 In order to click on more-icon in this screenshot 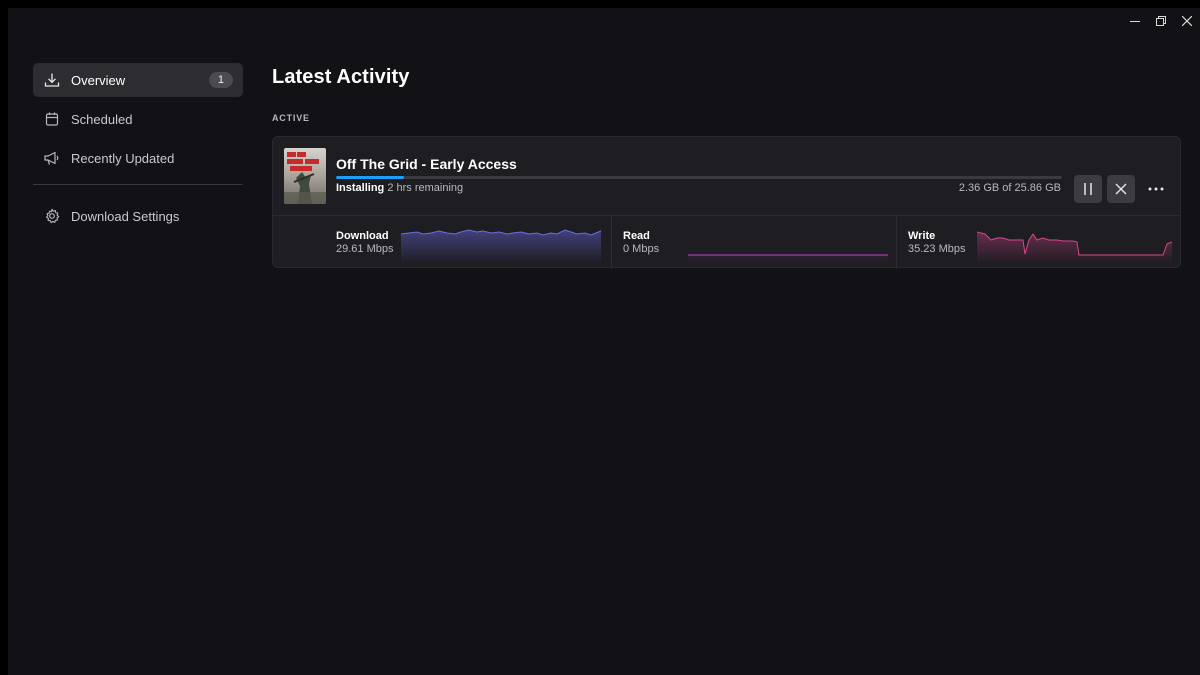, I will do `click(1156, 189)`.